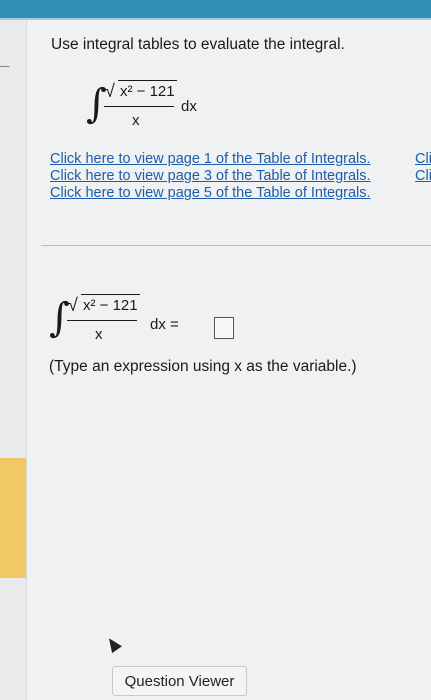 The image size is (431, 700). I want to click on answer-radicand: x² − 121, so click(110, 304).